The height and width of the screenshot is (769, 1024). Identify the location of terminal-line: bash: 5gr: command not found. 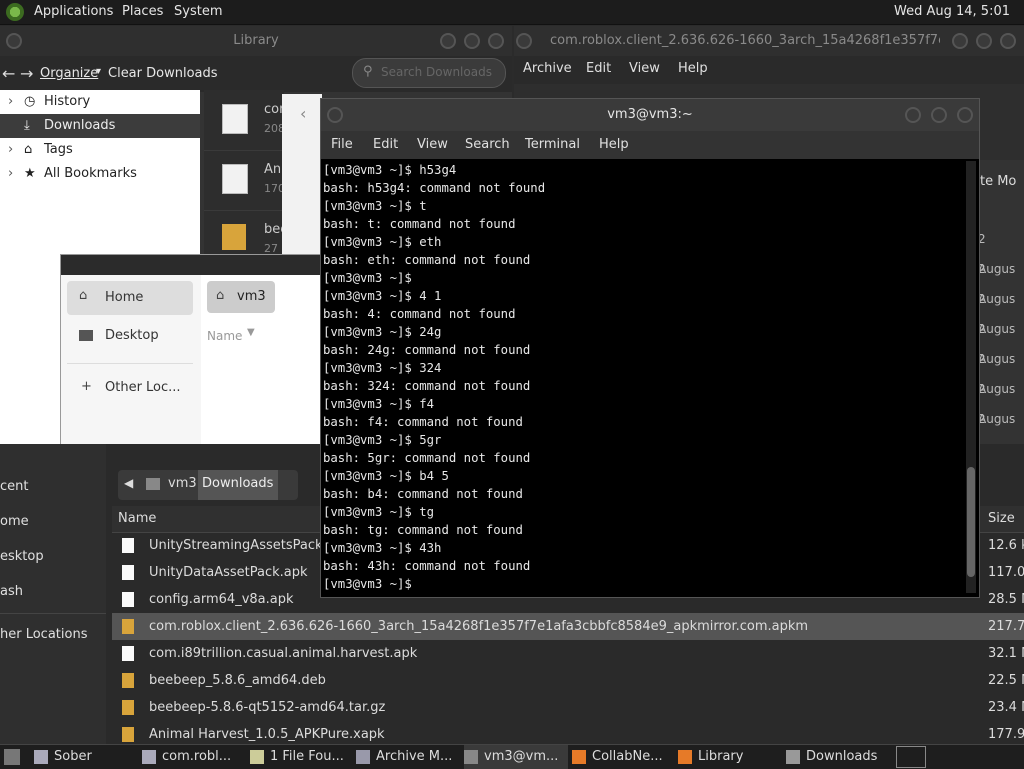
(427, 458).